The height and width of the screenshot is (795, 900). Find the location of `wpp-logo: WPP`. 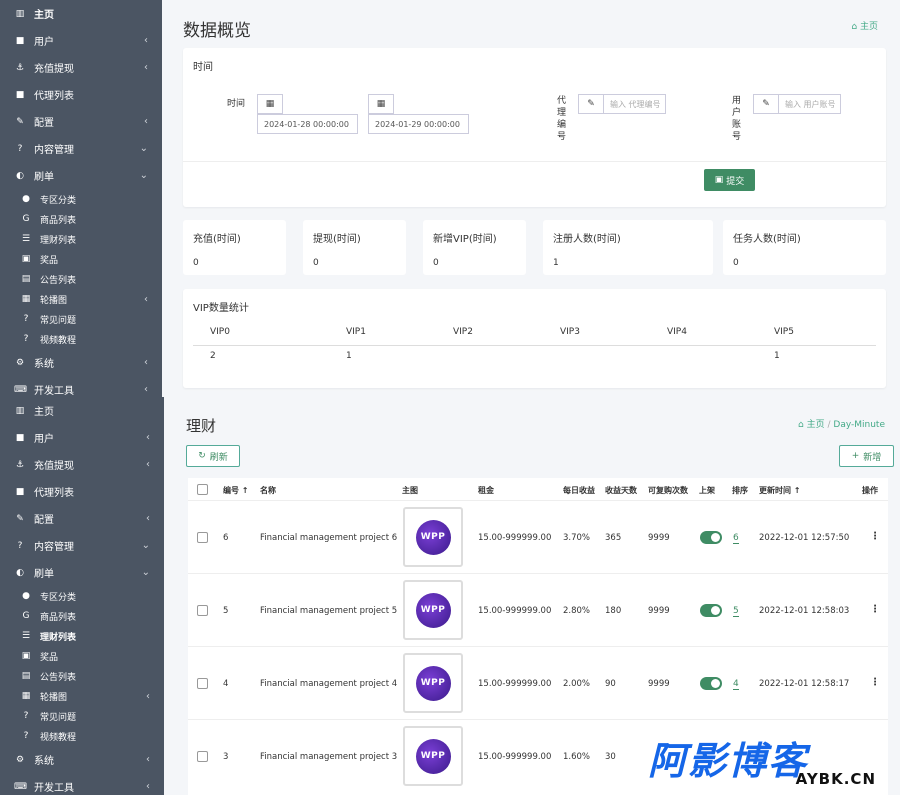

wpp-logo: WPP is located at coordinates (433, 537).